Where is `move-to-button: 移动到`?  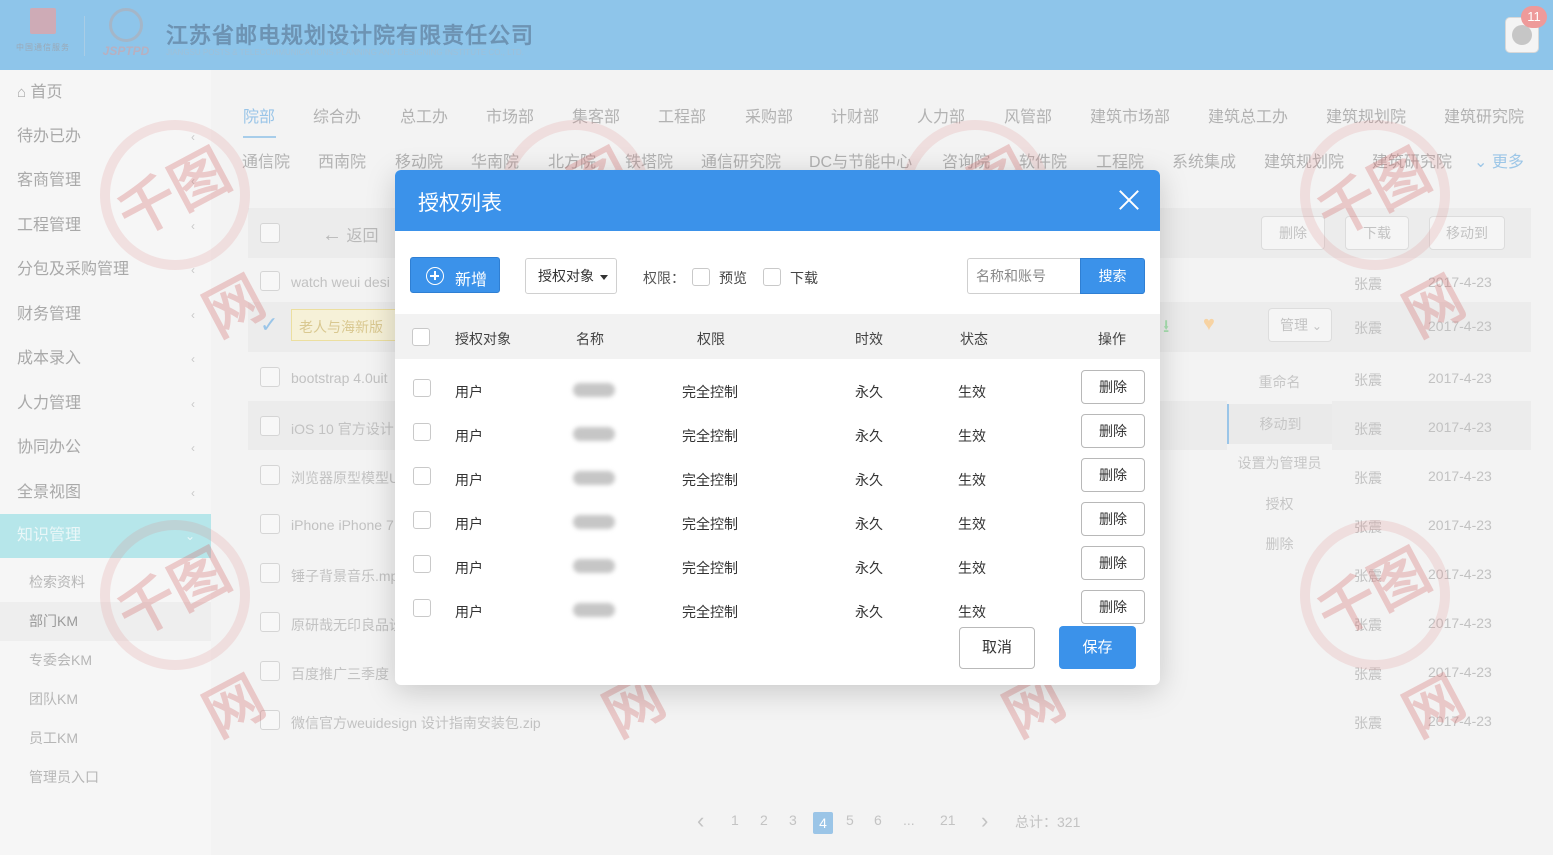 move-to-button: 移动到 is located at coordinates (1467, 233).